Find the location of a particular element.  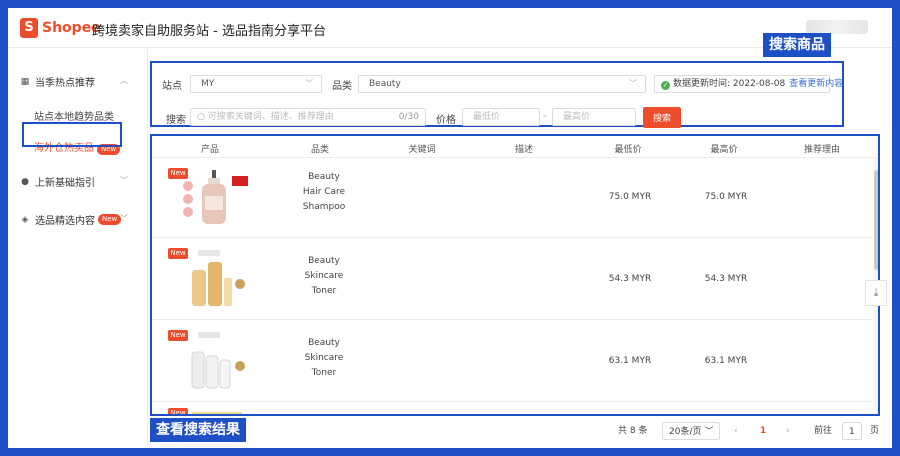

shopee-logo: S Shopee is located at coordinates (60, 28).